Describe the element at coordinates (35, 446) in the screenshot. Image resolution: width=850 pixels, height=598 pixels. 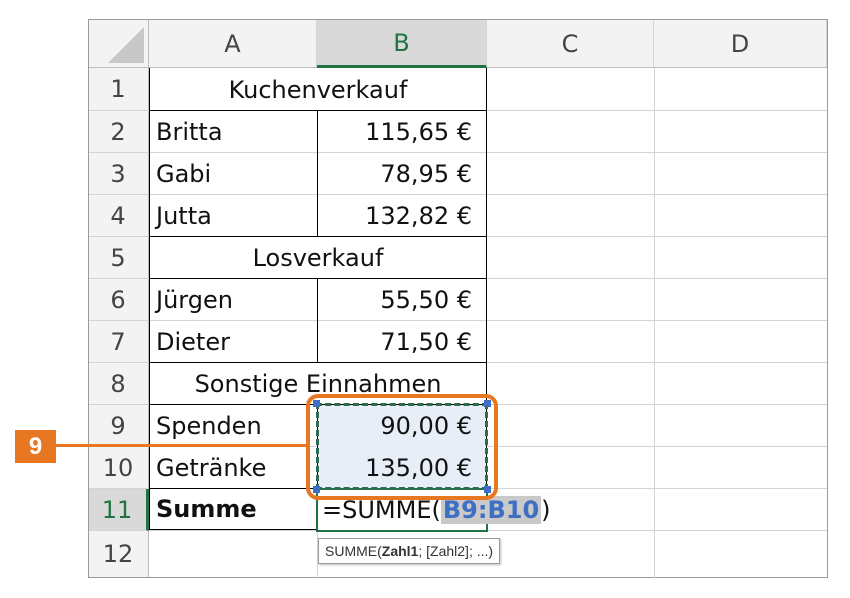
I see `callout-badge: 9` at that location.